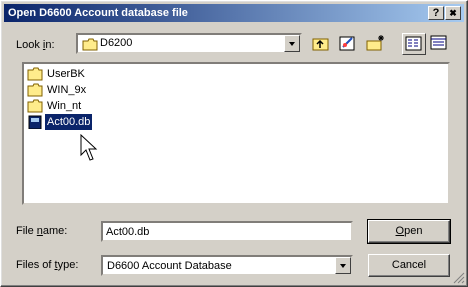 Image resolution: width=468 pixels, height=287 pixels. I want to click on create-new-folder-button, so click(376, 44).